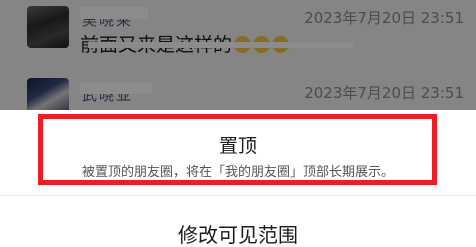  What do you see at coordinates (238, 235) in the screenshot?
I see `edit-visibility-label: 修改可见范围` at bounding box center [238, 235].